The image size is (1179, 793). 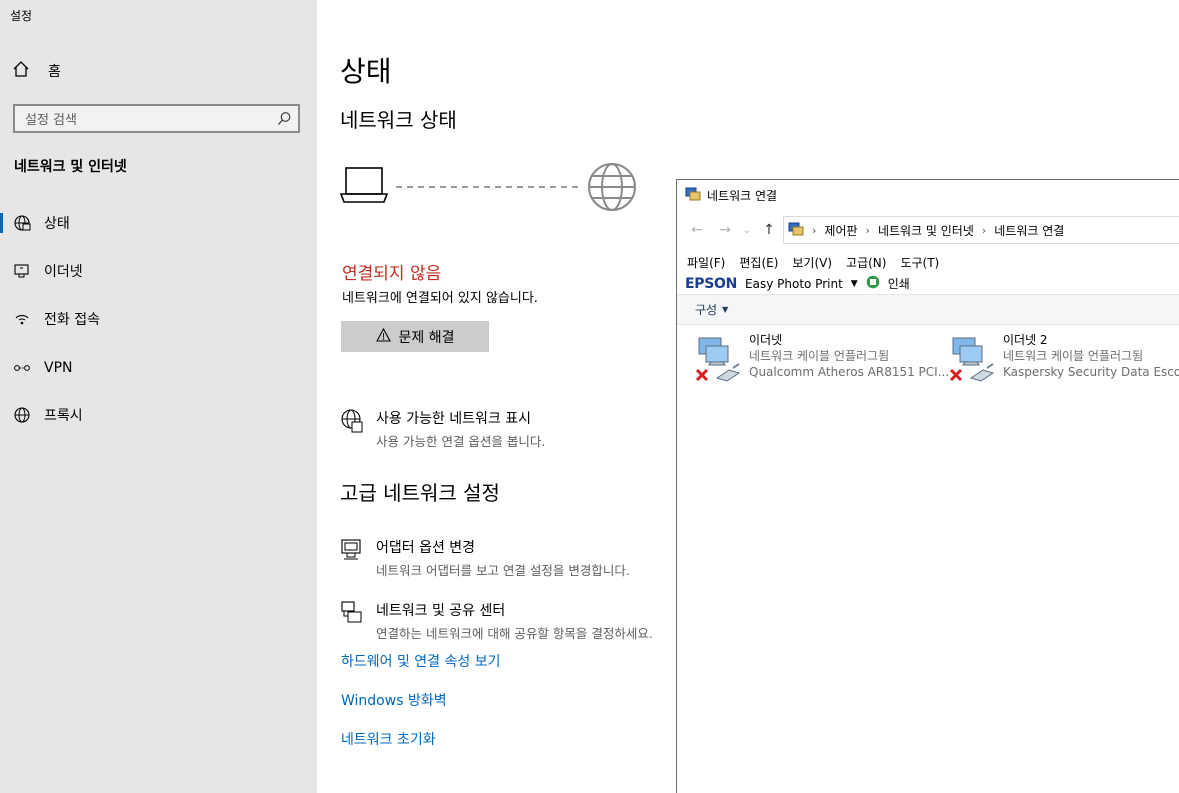 What do you see at coordinates (758, 262) in the screenshot?
I see `menu-edit: 편집(E)` at bounding box center [758, 262].